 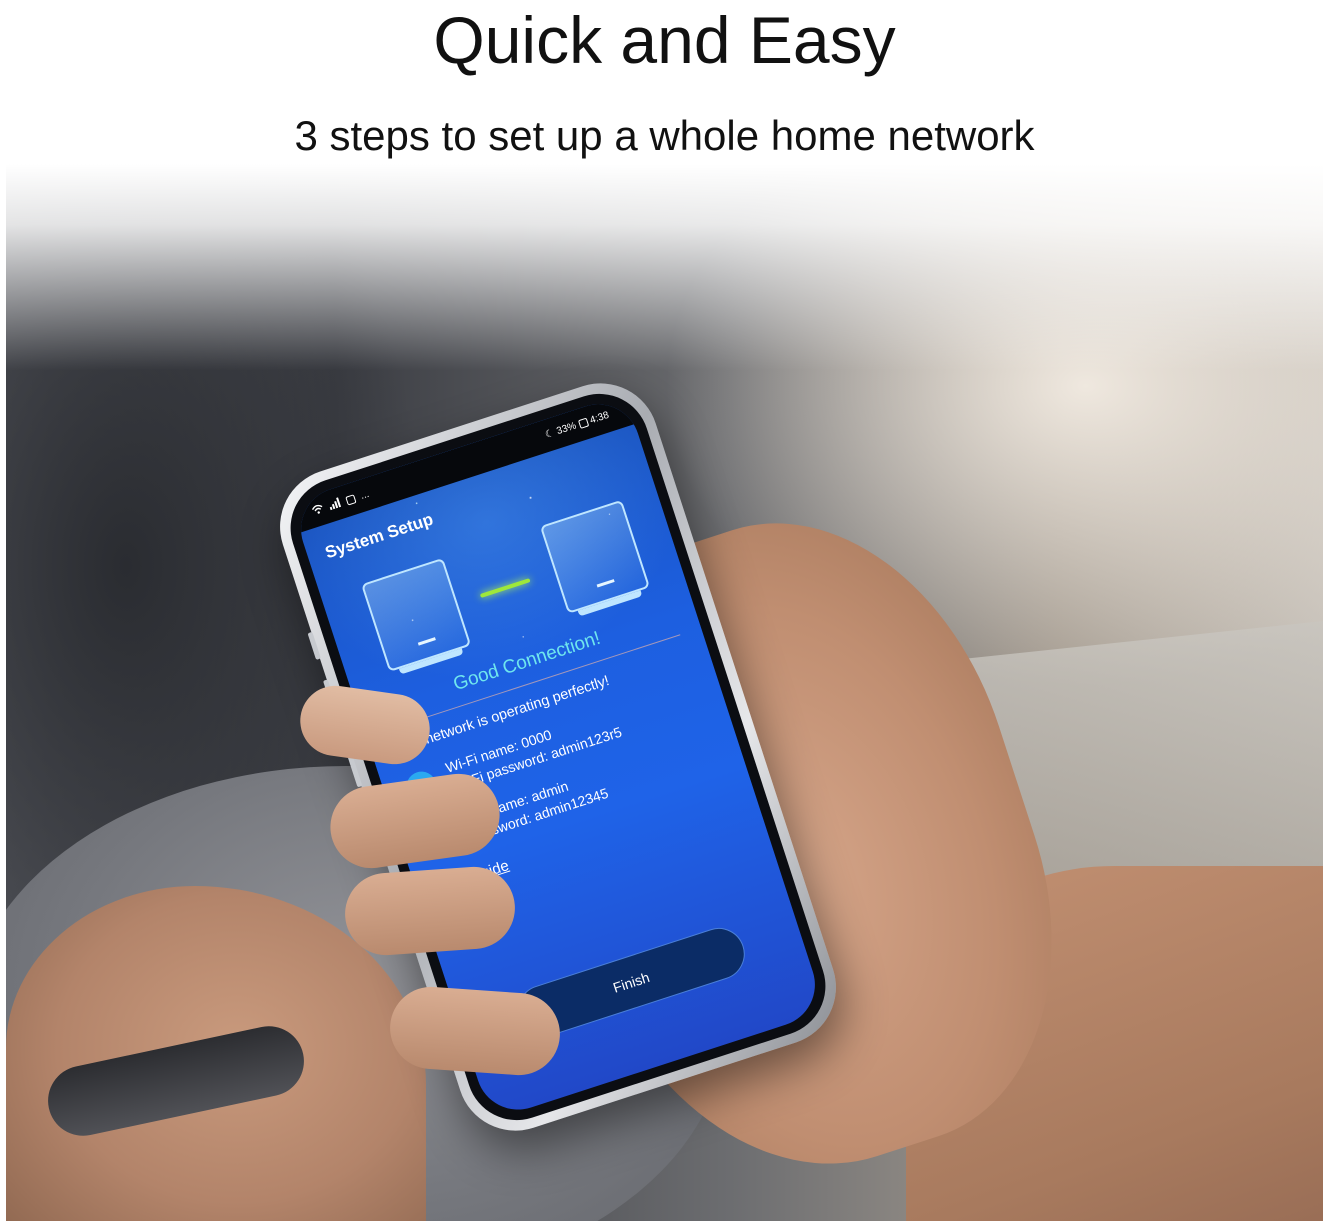 I want to click on page-subtitle: 3 steps to set up a whole home network, so click(x=664, y=135).